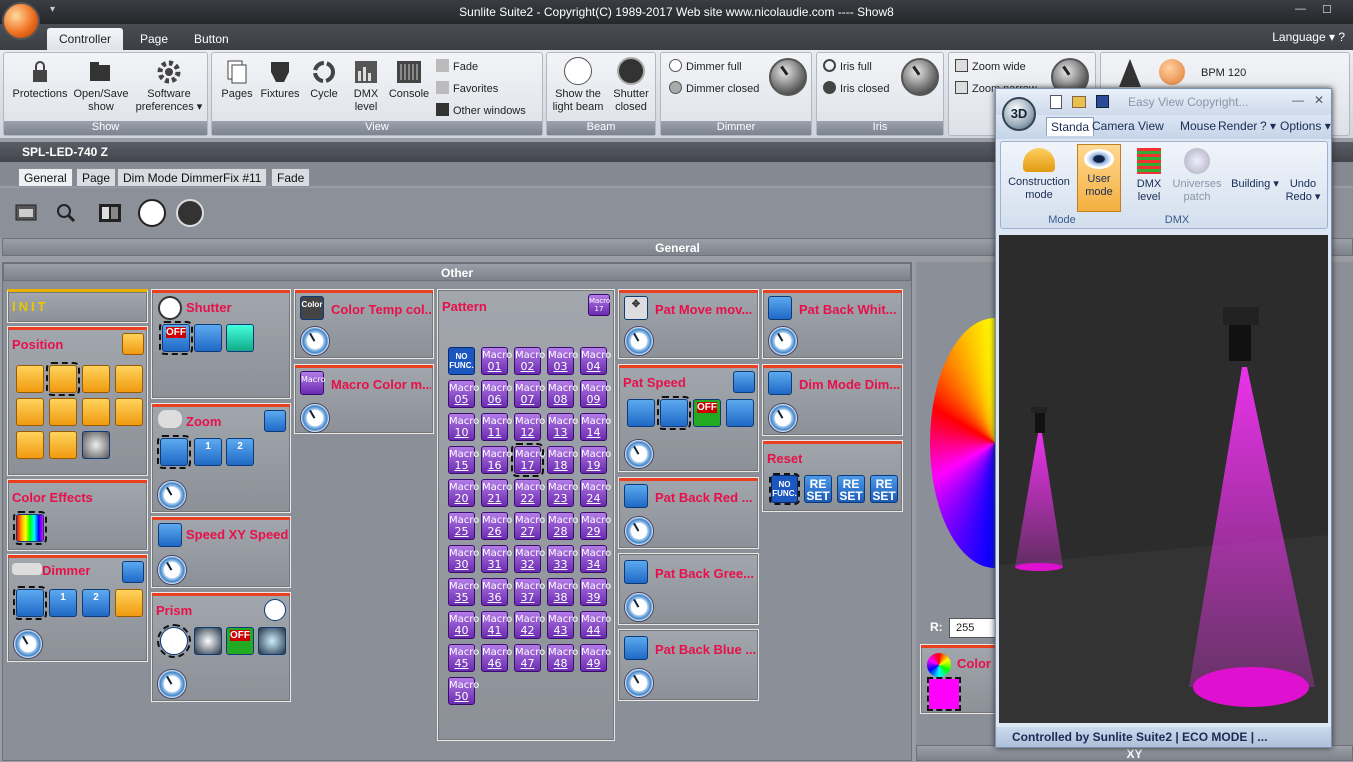 Image resolution: width=1353 pixels, height=762 pixels. I want to click on search-icon, so click(66, 213).